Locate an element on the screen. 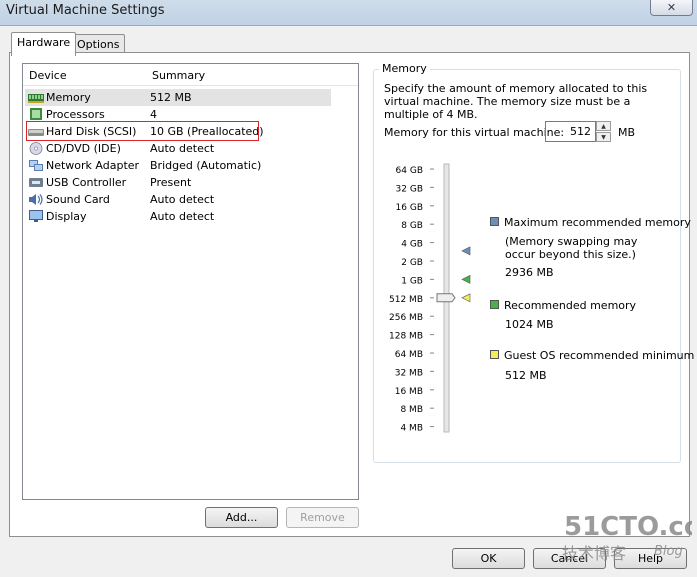 The height and width of the screenshot is (577, 697). chevron-up-icon: ▲ is located at coordinates (603, 126).